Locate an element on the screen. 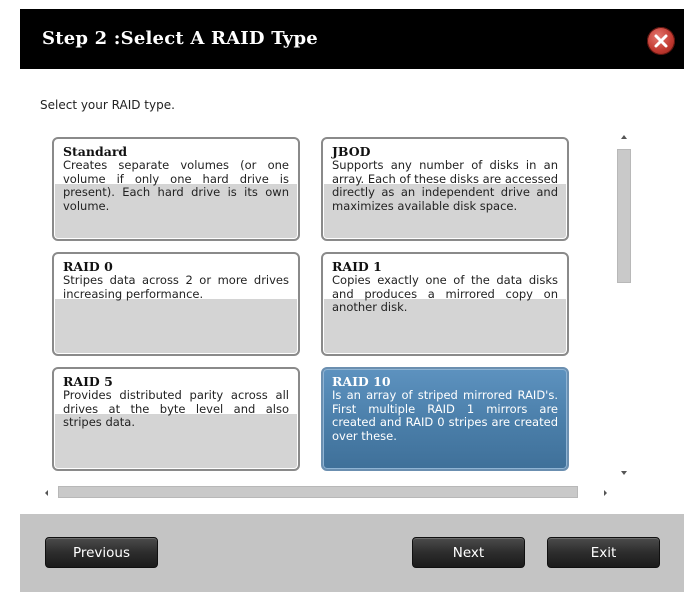 This screenshot has height=592, width=692. scroll-right-icon is located at coordinates (605, 493).